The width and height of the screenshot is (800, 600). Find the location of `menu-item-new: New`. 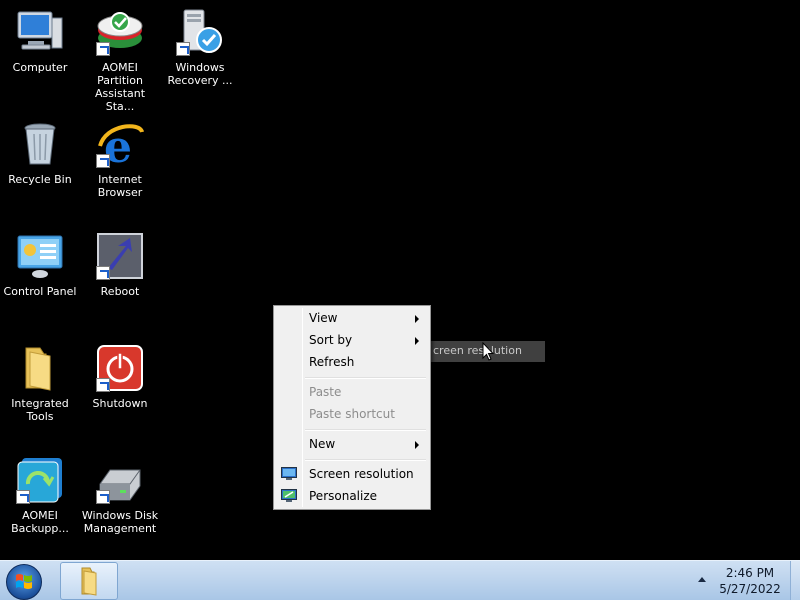

menu-item-new: New is located at coordinates (352, 444).